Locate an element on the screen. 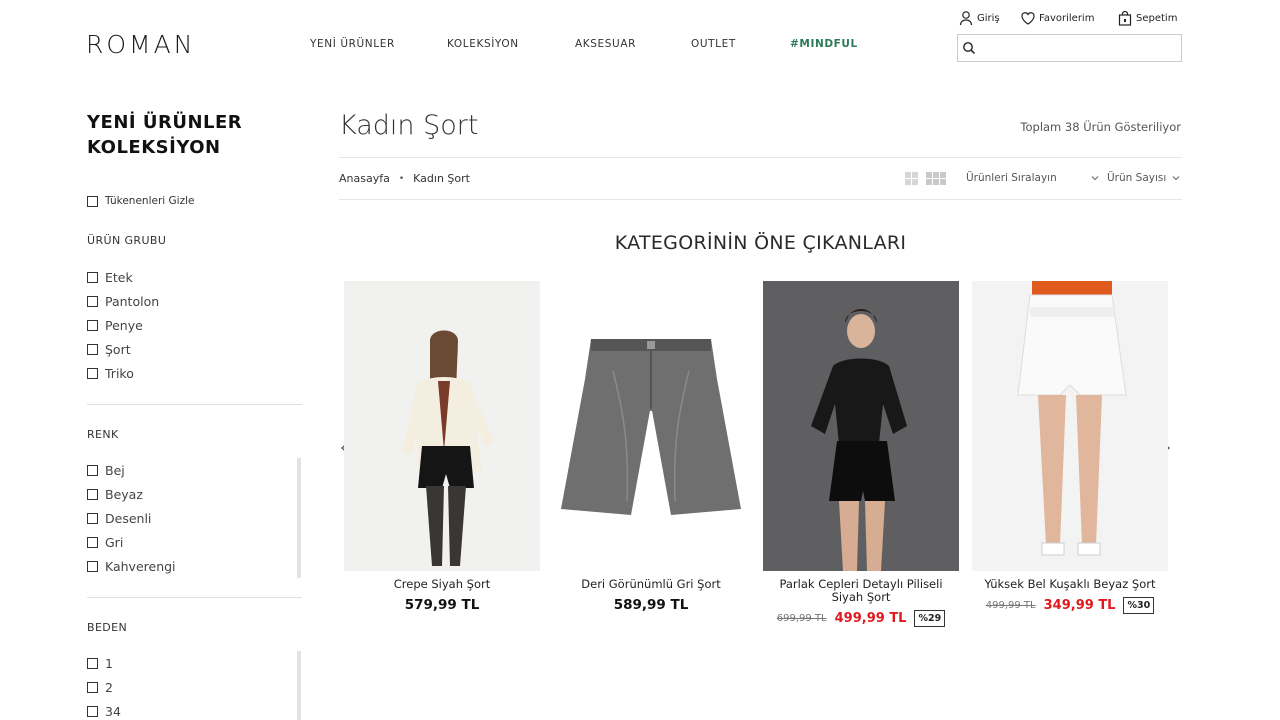 Image resolution: width=1280 pixels, height=720 pixels. price-row: 589,99 TL is located at coordinates (651, 605).